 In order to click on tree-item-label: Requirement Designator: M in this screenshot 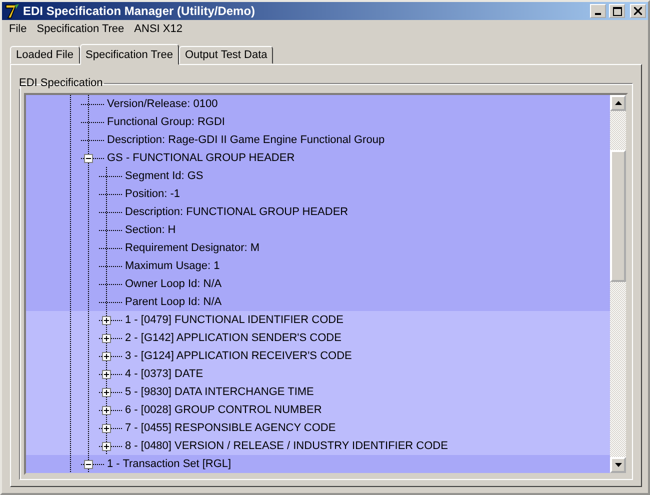, I will do `click(192, 248)`.